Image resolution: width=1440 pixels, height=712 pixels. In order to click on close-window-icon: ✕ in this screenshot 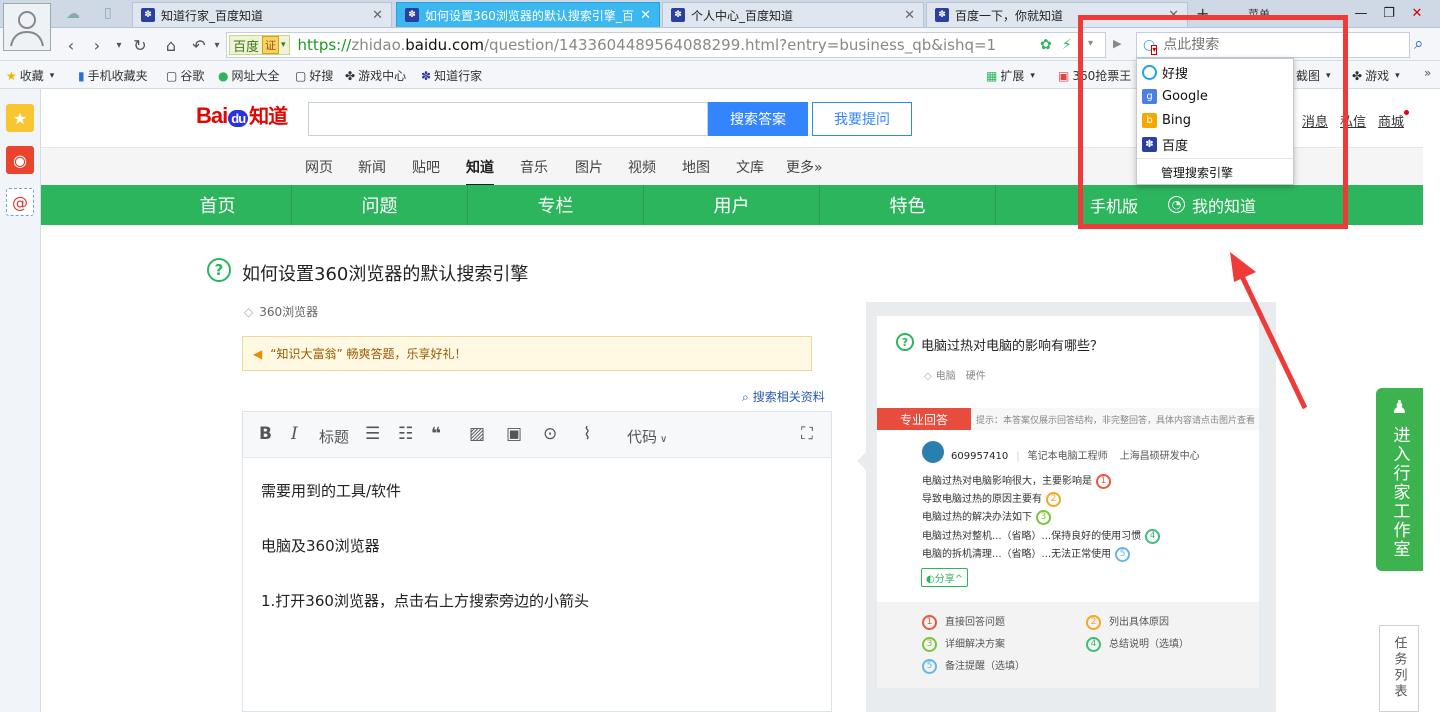, I will do `click(1417, 13)`.